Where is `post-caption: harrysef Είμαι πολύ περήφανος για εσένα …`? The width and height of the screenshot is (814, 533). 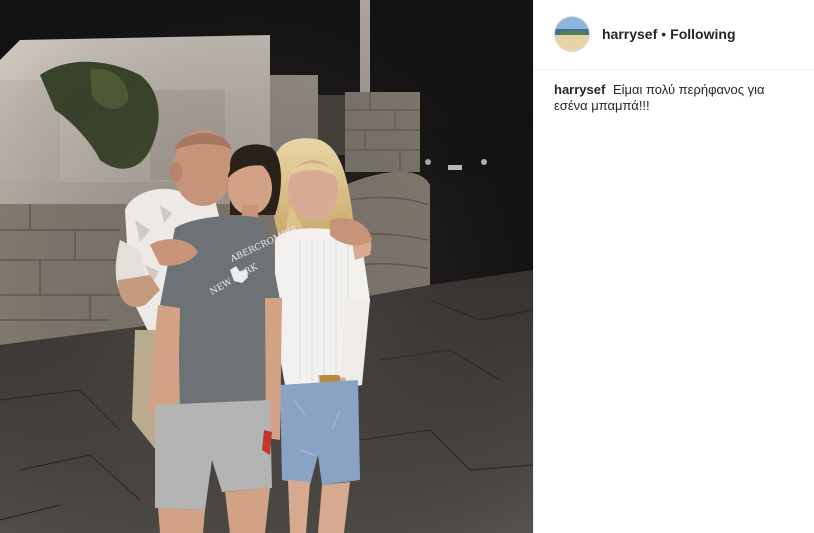 post-caption: harrysef Είμαι πολύ περήφανος για εσένα … is located at coordinates (676, 98).